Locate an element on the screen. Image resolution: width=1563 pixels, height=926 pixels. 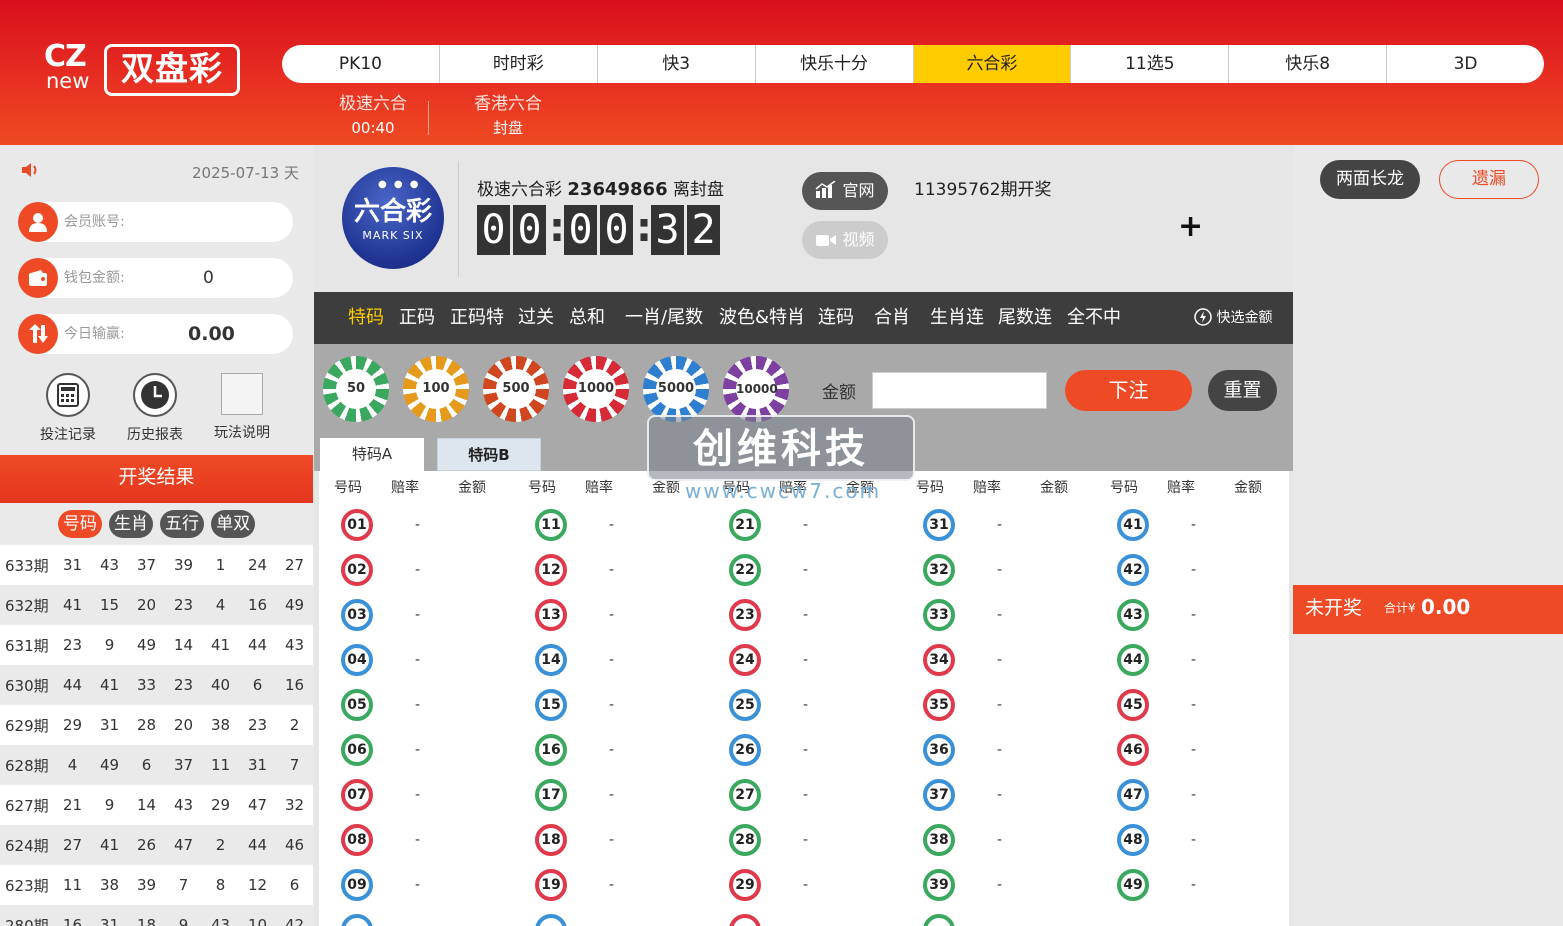
results-tab-oddeven: 单双 is located at coordinates (233, 524).